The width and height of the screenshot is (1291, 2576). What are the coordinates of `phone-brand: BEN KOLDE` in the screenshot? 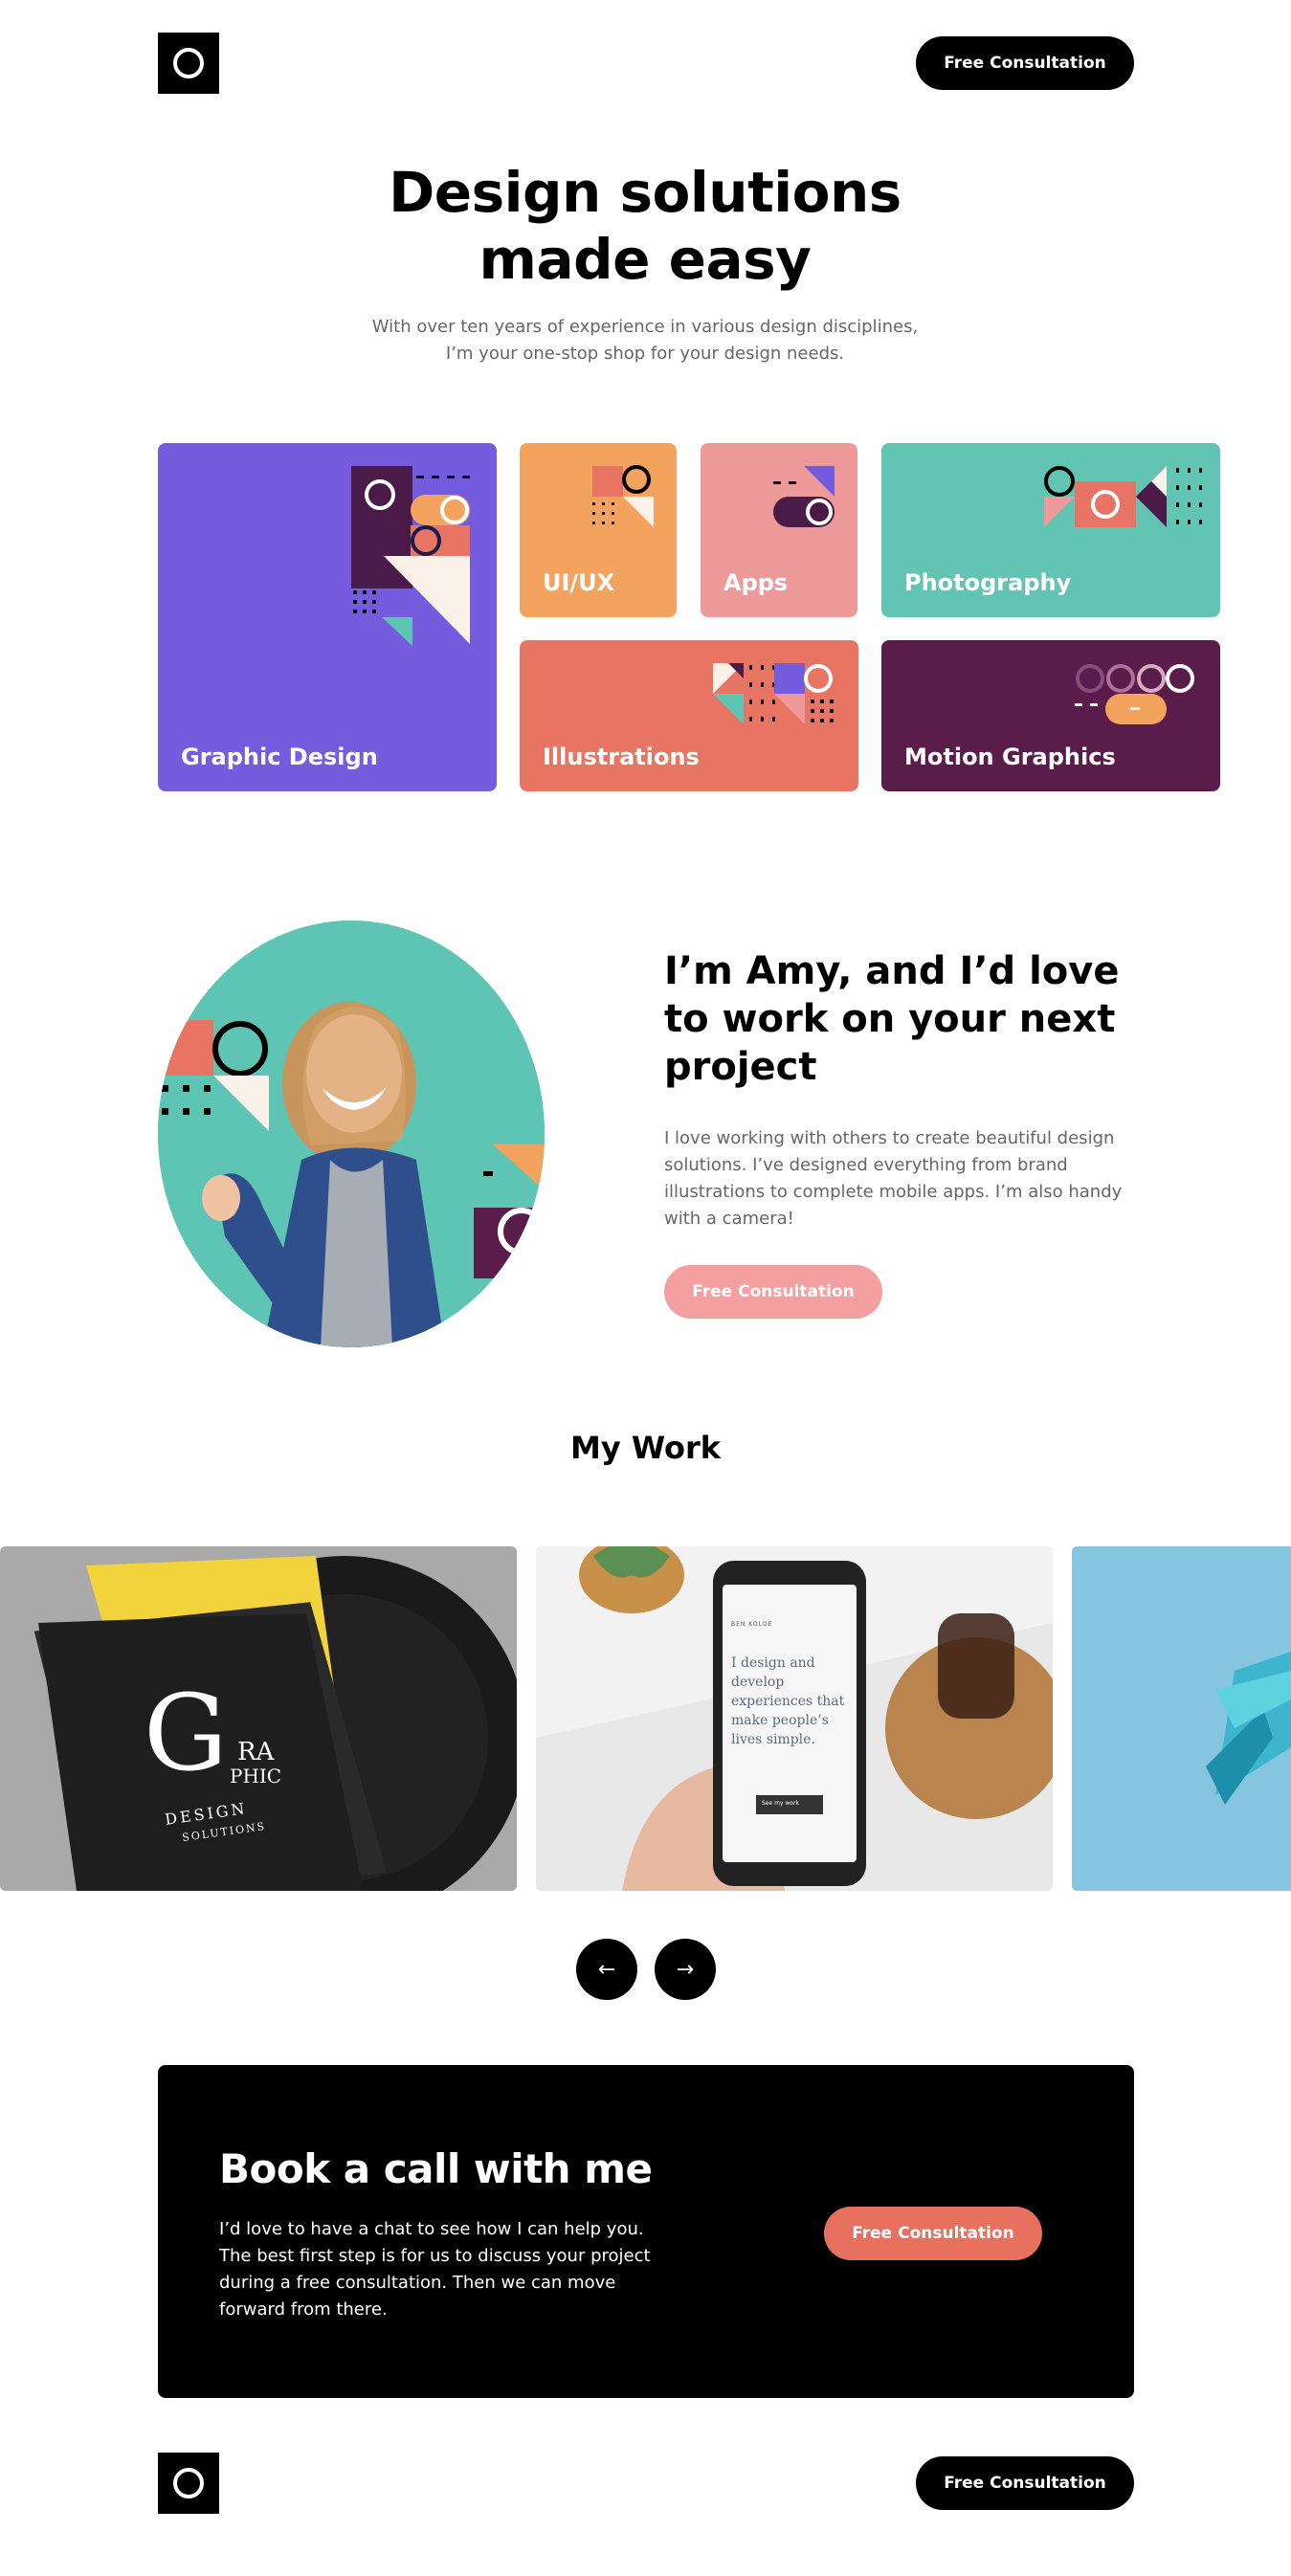 It's located at (752, 1624).